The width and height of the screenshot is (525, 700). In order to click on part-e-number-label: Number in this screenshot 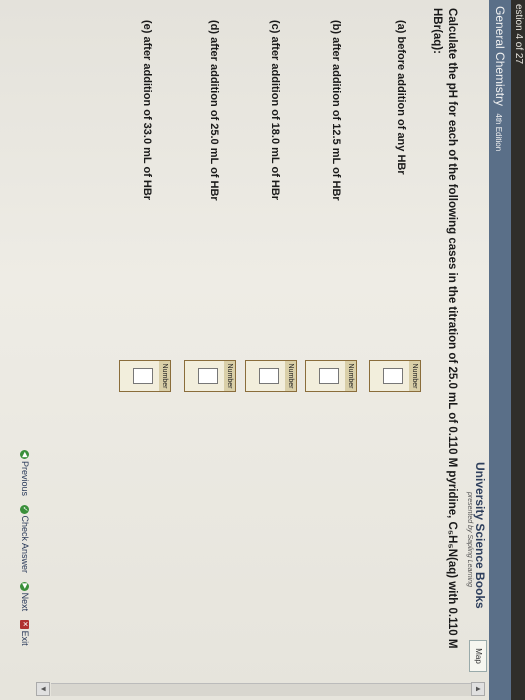, I will do `click(164, 376)`.